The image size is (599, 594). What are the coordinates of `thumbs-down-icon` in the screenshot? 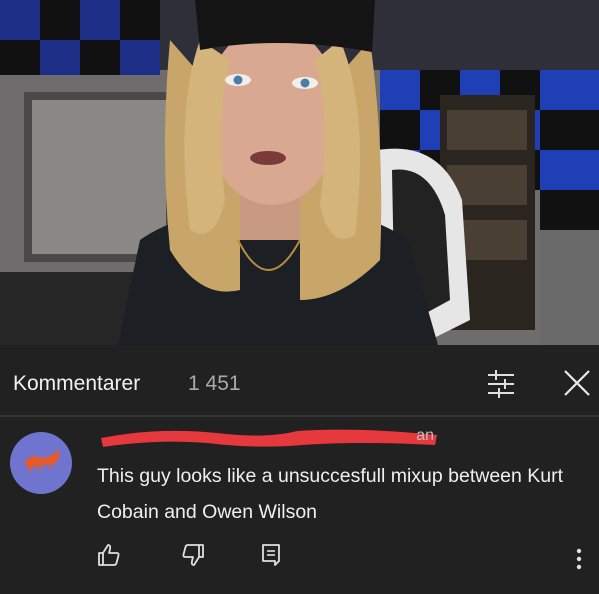 It's located at (193, 555).